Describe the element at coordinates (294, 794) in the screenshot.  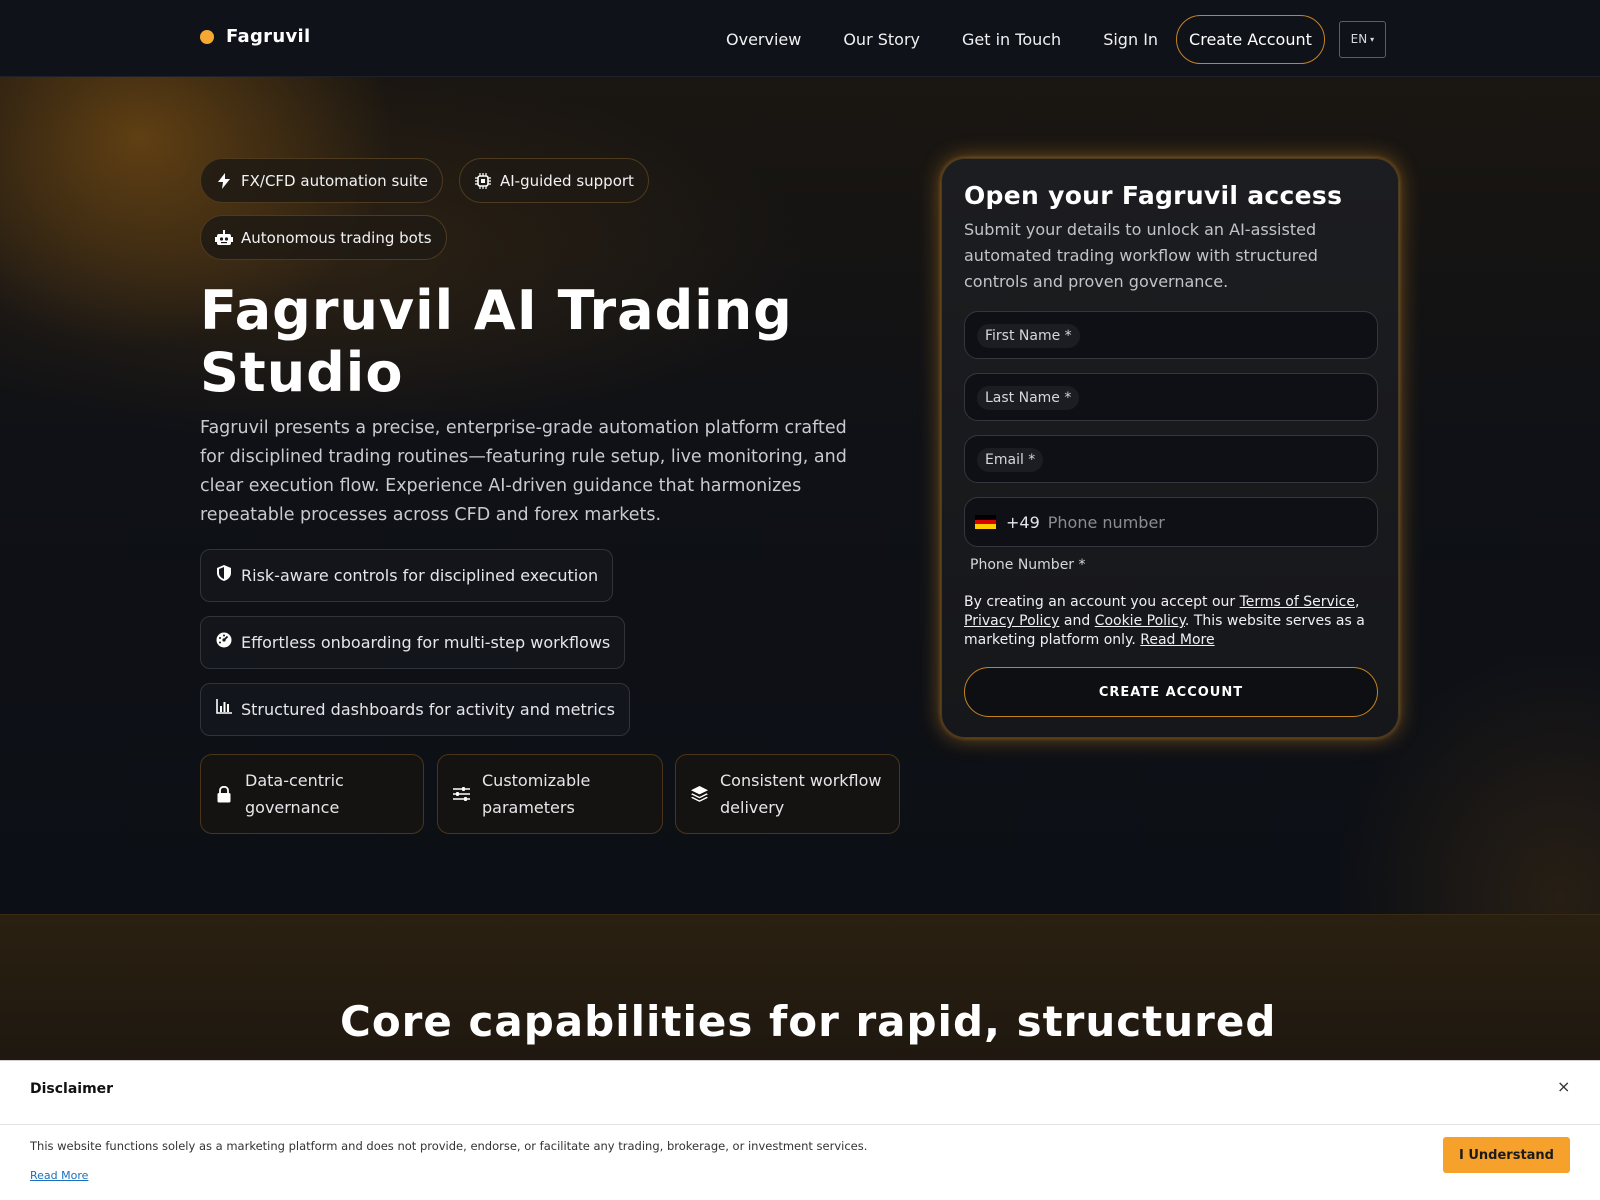
I see `tile-label: Data-centric governance` at that location.